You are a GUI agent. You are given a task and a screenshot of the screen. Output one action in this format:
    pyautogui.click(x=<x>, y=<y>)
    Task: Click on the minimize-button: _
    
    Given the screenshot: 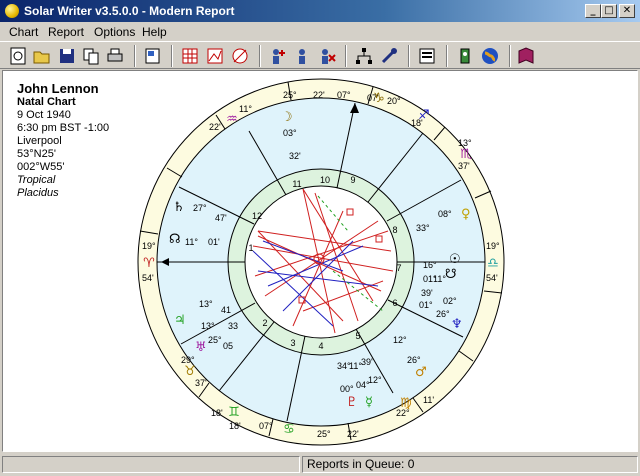 What is the action you would take?
    pyautogui.click(x=593, y=11)
    